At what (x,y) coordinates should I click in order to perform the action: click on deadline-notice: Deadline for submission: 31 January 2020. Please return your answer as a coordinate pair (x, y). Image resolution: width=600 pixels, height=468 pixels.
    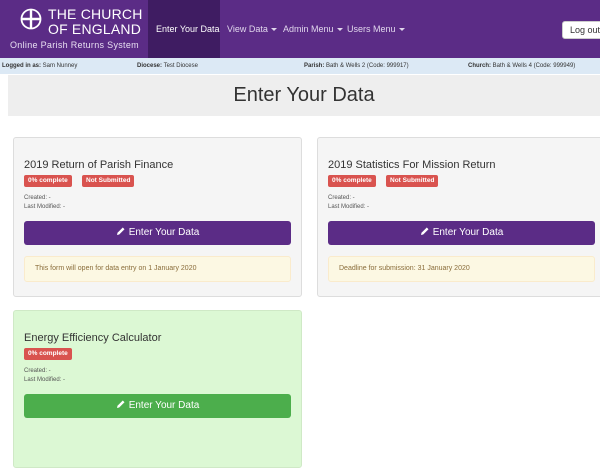
    Looking at the image, I should click on (461, 269).